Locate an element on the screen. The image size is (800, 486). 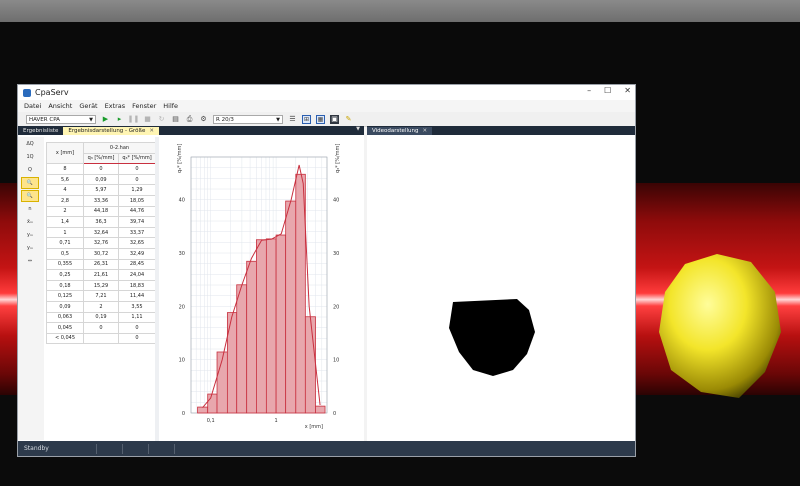
menu-datei: Datei is located at coordinates (32, 106).